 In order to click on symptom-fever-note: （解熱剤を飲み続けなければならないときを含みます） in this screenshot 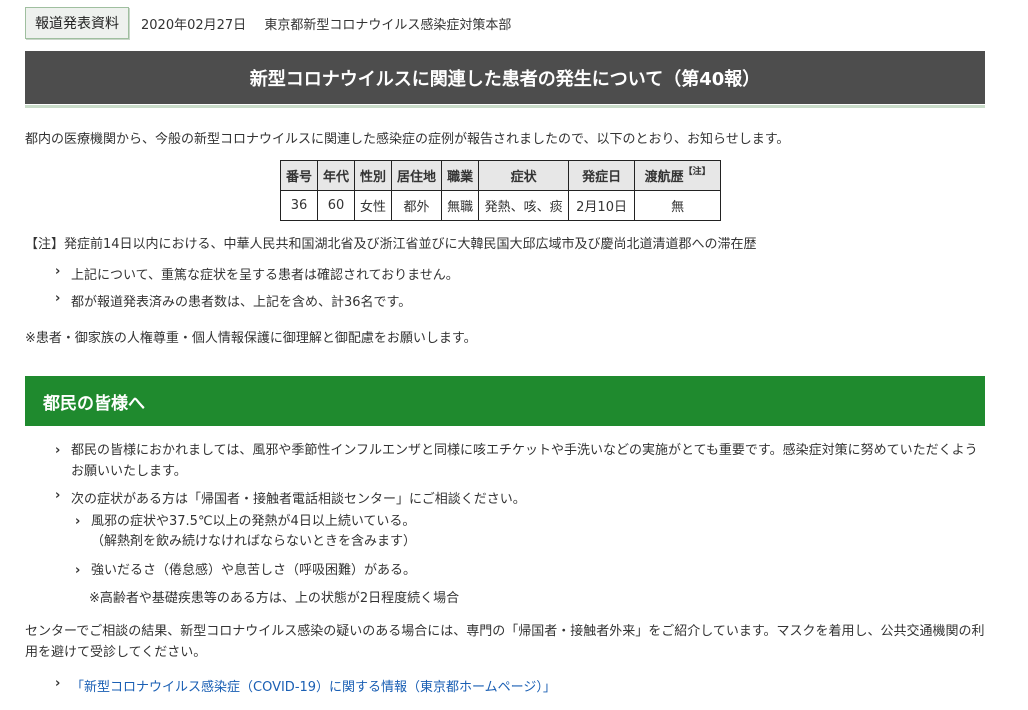, I will do `click(254, 541)`.